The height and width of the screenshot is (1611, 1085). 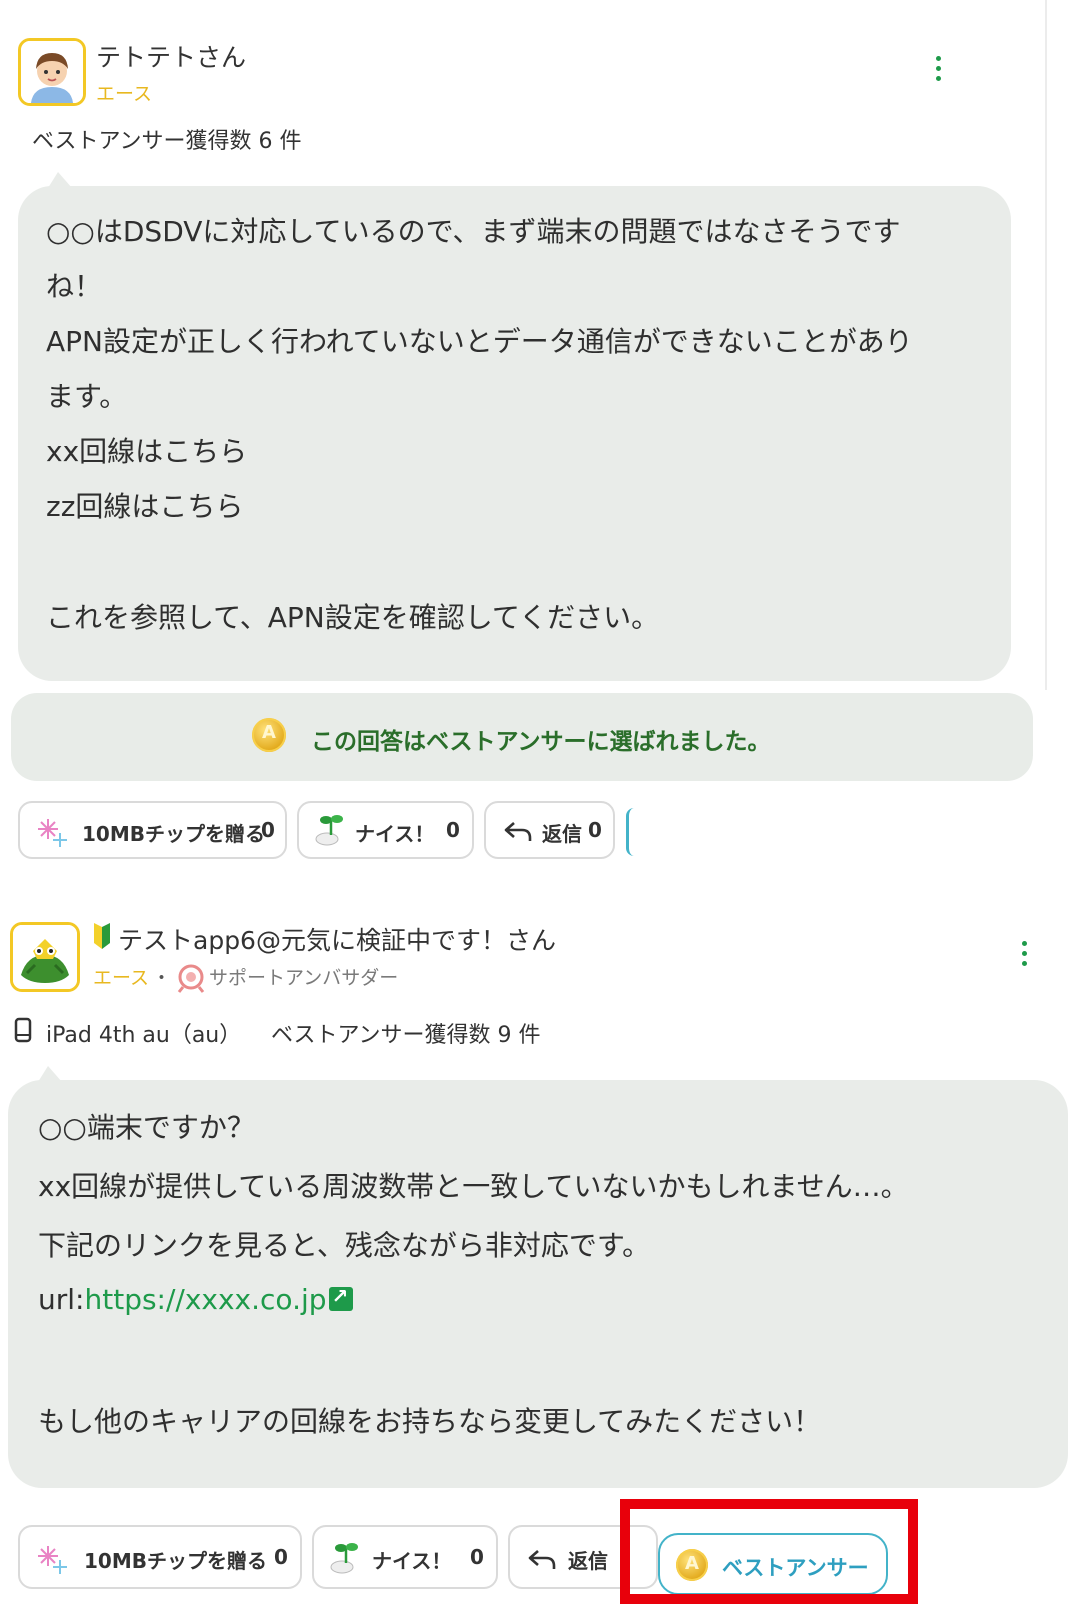 What do you see at coordinates (337, 939) in the screenshot?
I see `username: テストapp6@元気に検証中です！さん` at bounding box center [337, 939].